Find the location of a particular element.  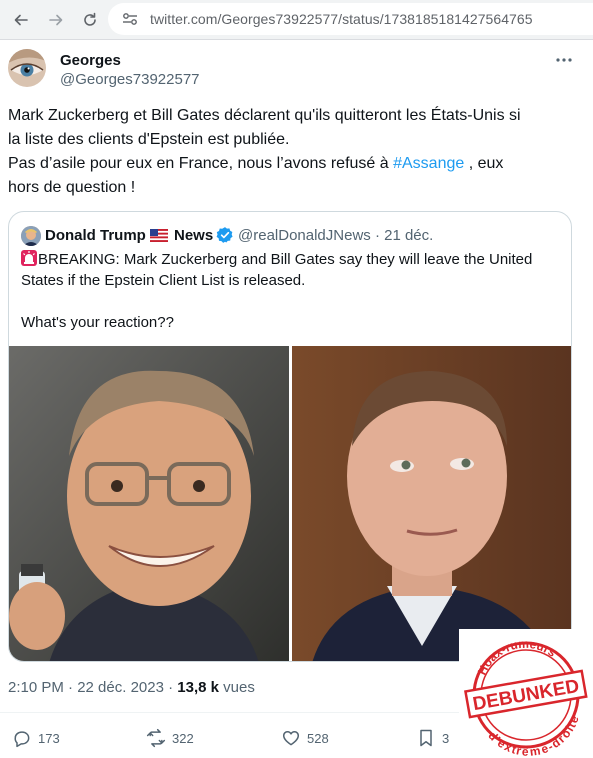

quote-news-label: News is located at coordinates (193, 235).